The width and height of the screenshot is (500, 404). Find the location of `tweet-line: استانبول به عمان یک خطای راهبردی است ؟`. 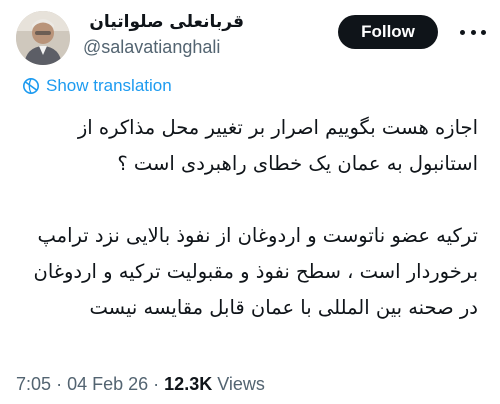

tweet-line: استانبول به عمان یک خطای راهبردی است ؟ is located at coordinates (297, 163).